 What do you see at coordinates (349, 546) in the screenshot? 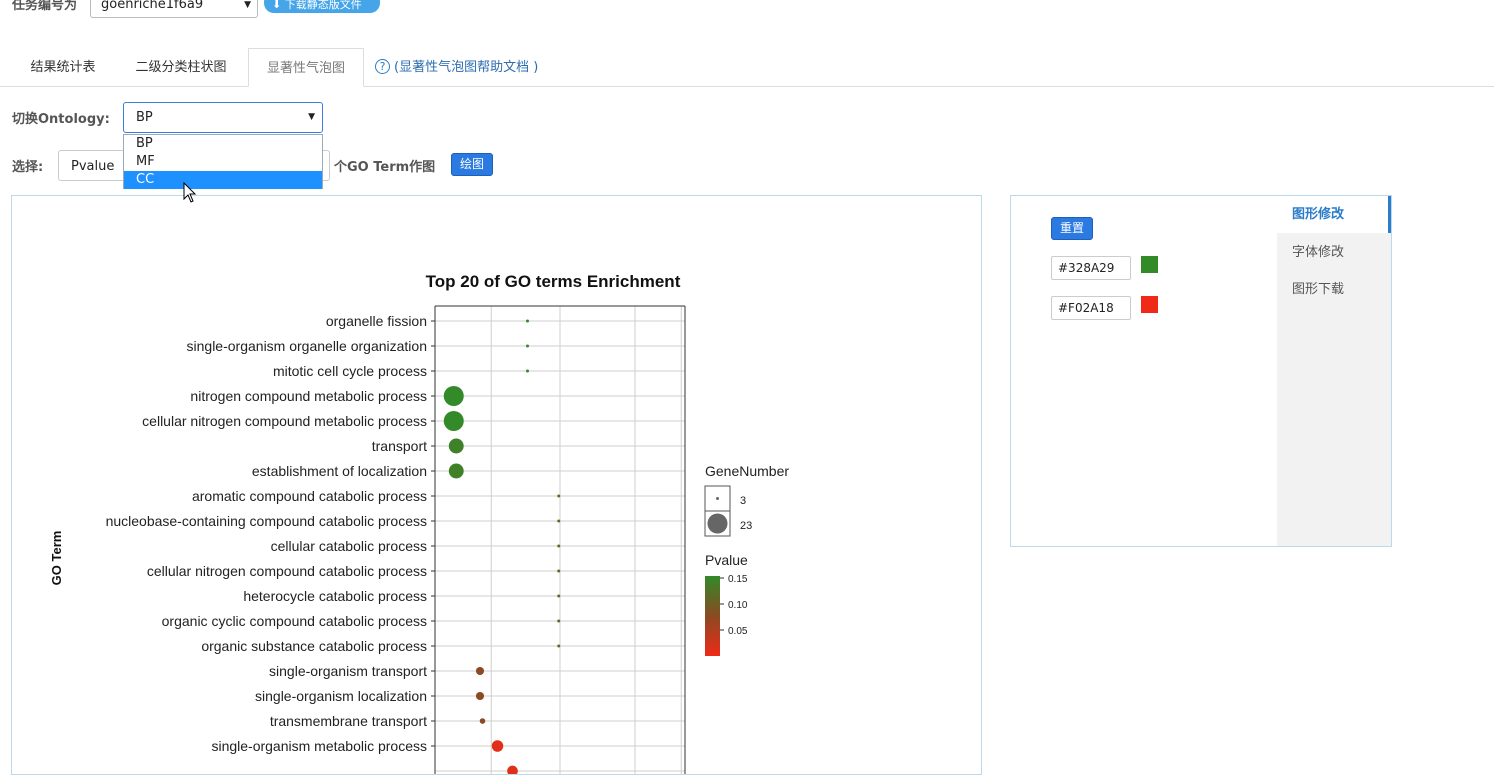
I see `go-term-label: cellular catabolic process` at bounding box center [349, 546].